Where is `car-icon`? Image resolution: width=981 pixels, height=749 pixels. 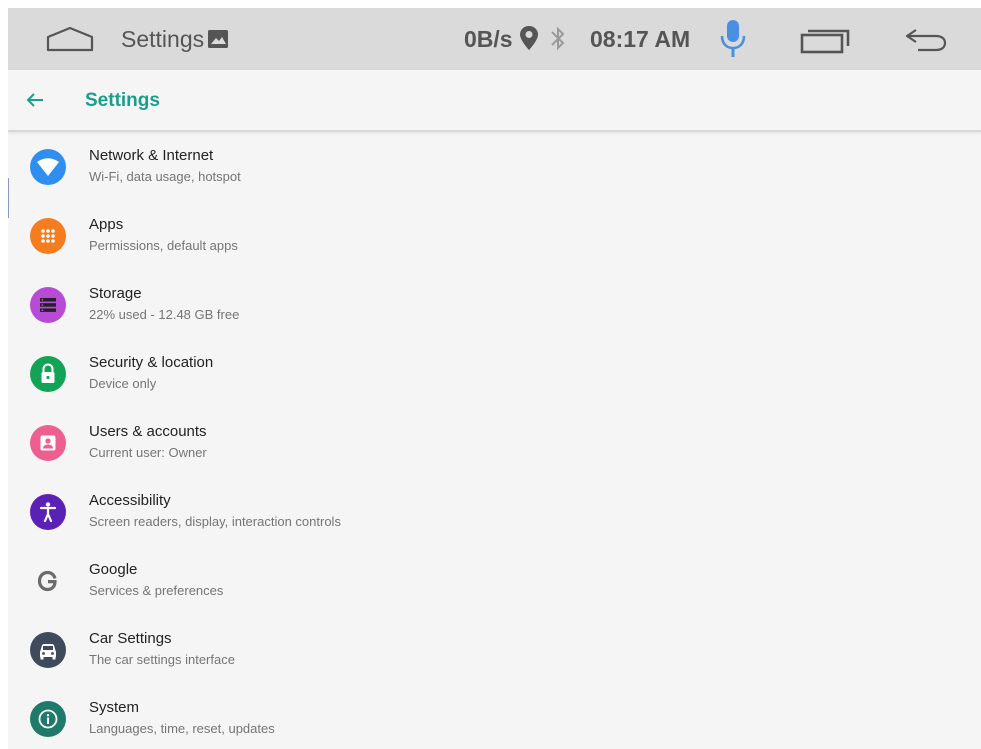
car-icon is located at coordinates (48, 650).